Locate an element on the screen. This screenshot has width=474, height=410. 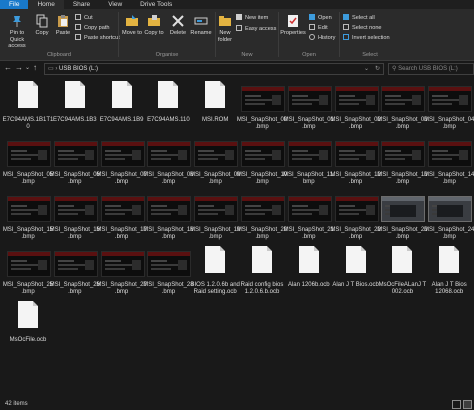
file-name: MSI_SnapShot_17.bmp is located at coordinates (121, 233).